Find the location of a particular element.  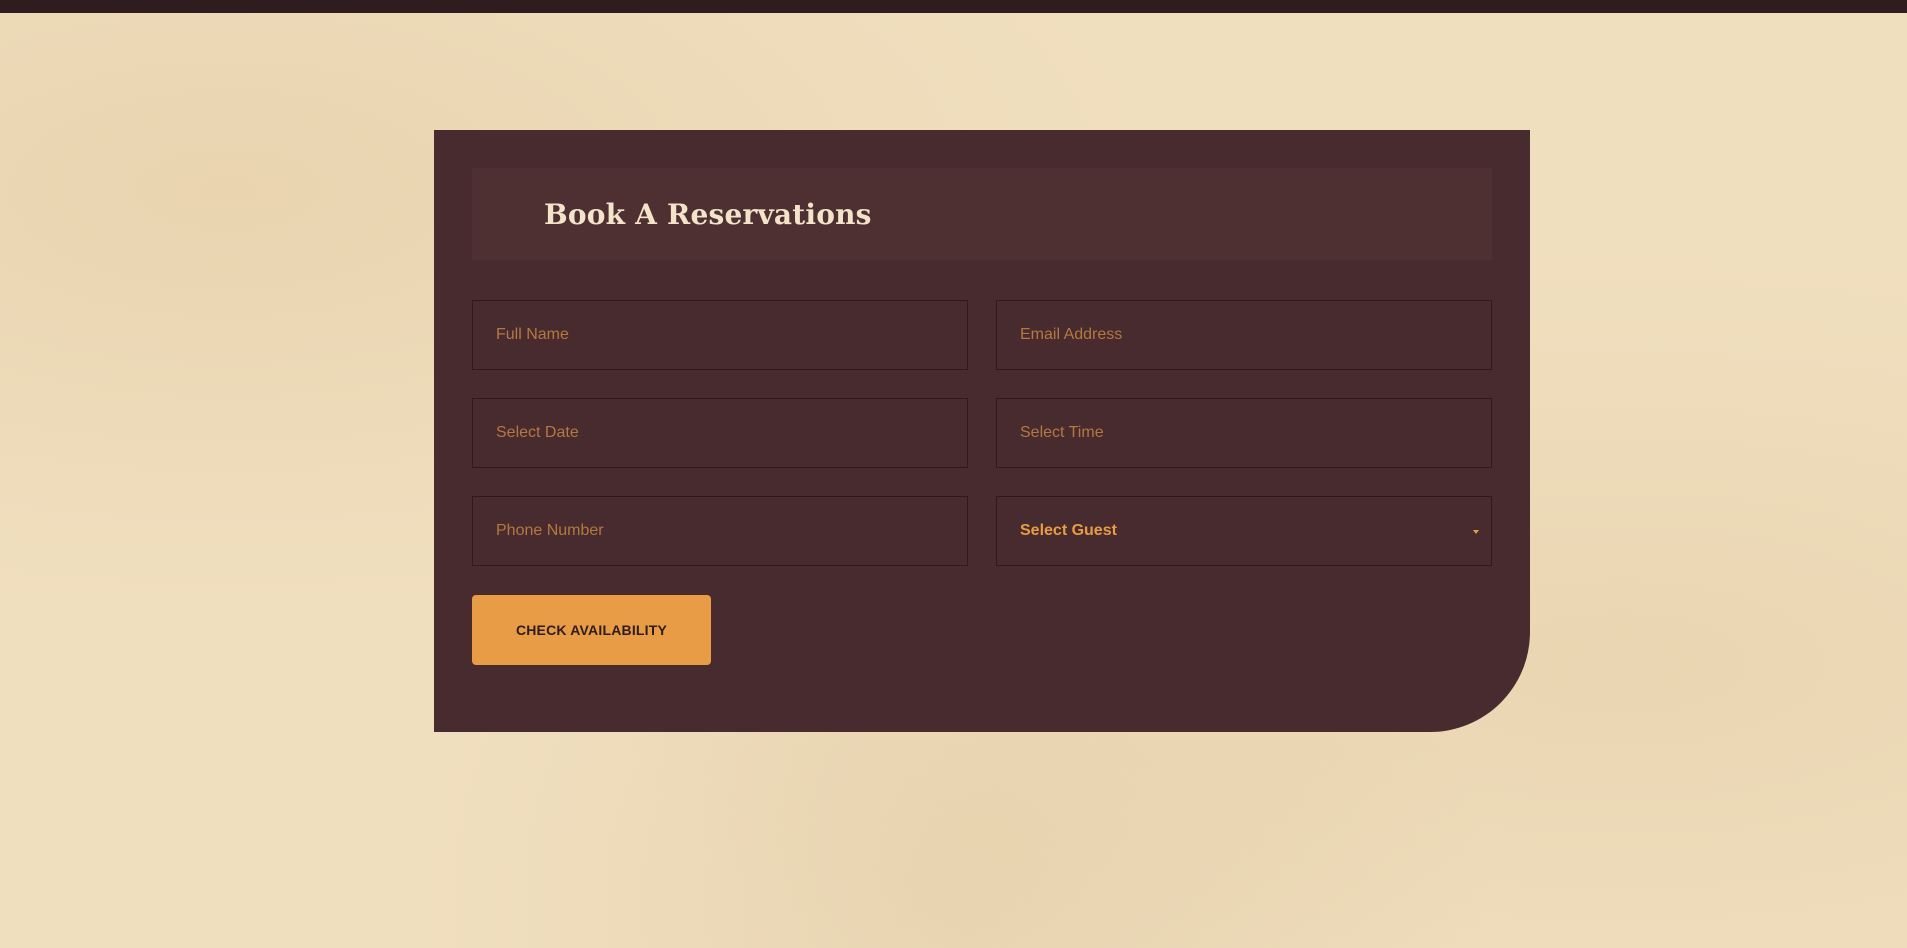

time-placeholder: Select Time is located at coordinates (1062, 432).